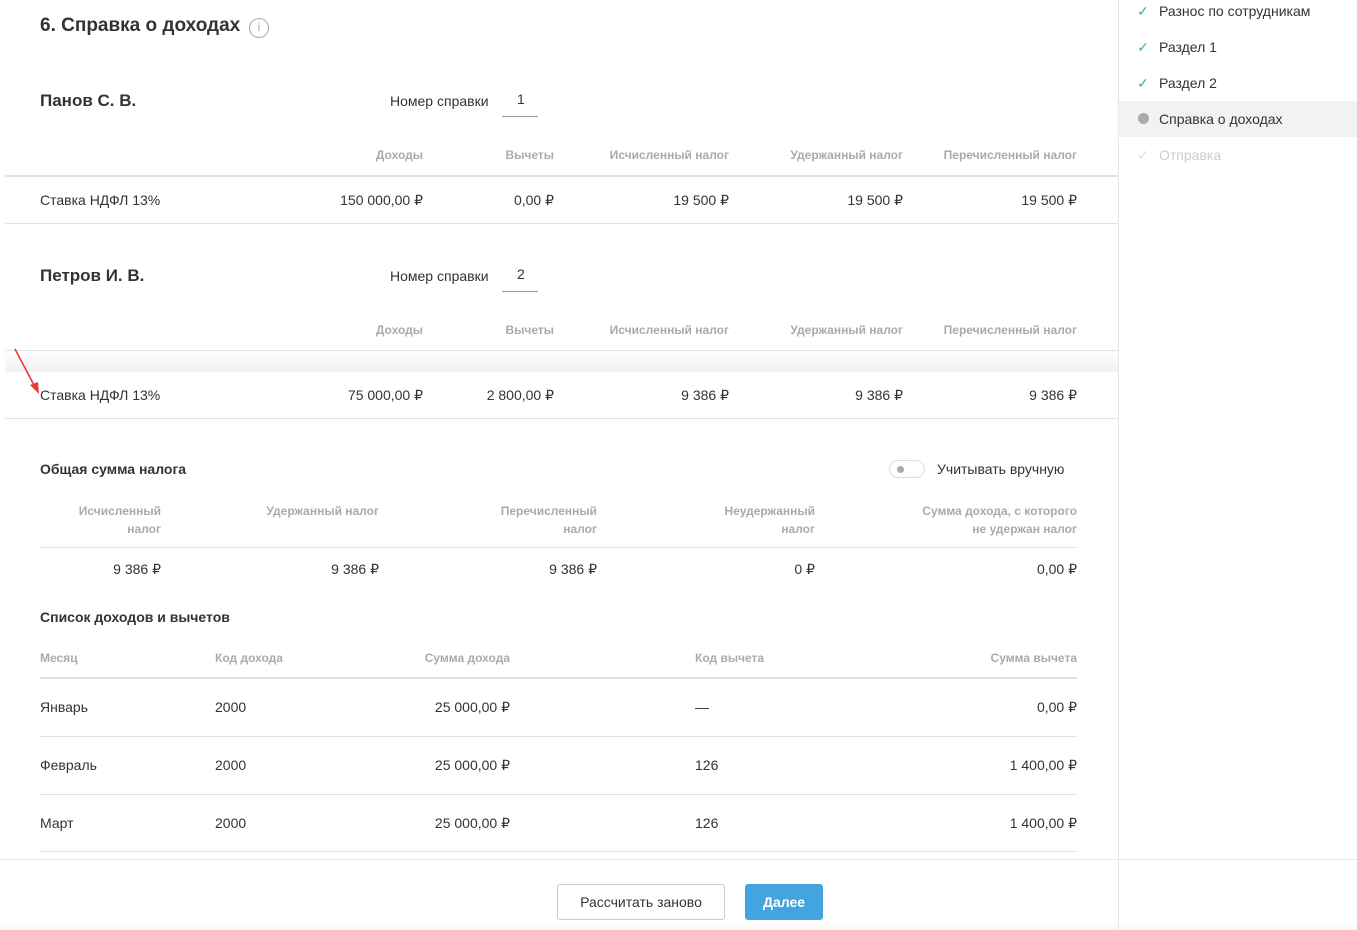 The image size is (1357, 930). Describe the element at coordinates (113, 469) in the screenshot. I see `summary-title: Общая сумма налога` at that location.